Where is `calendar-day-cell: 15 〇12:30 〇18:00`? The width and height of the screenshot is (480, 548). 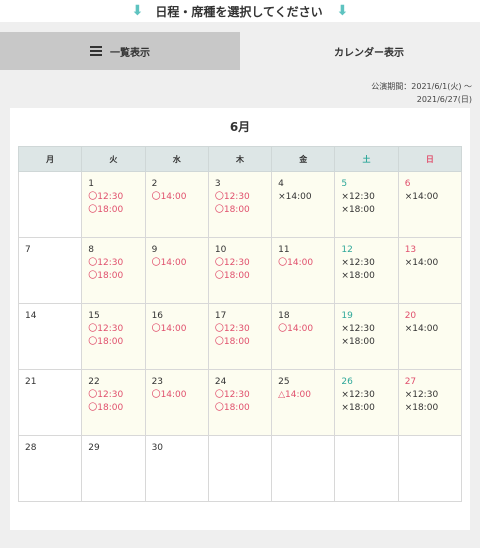
calendar-day-cell: 15 〇12:30 〇18:00 is located at coordinates (113, 336).